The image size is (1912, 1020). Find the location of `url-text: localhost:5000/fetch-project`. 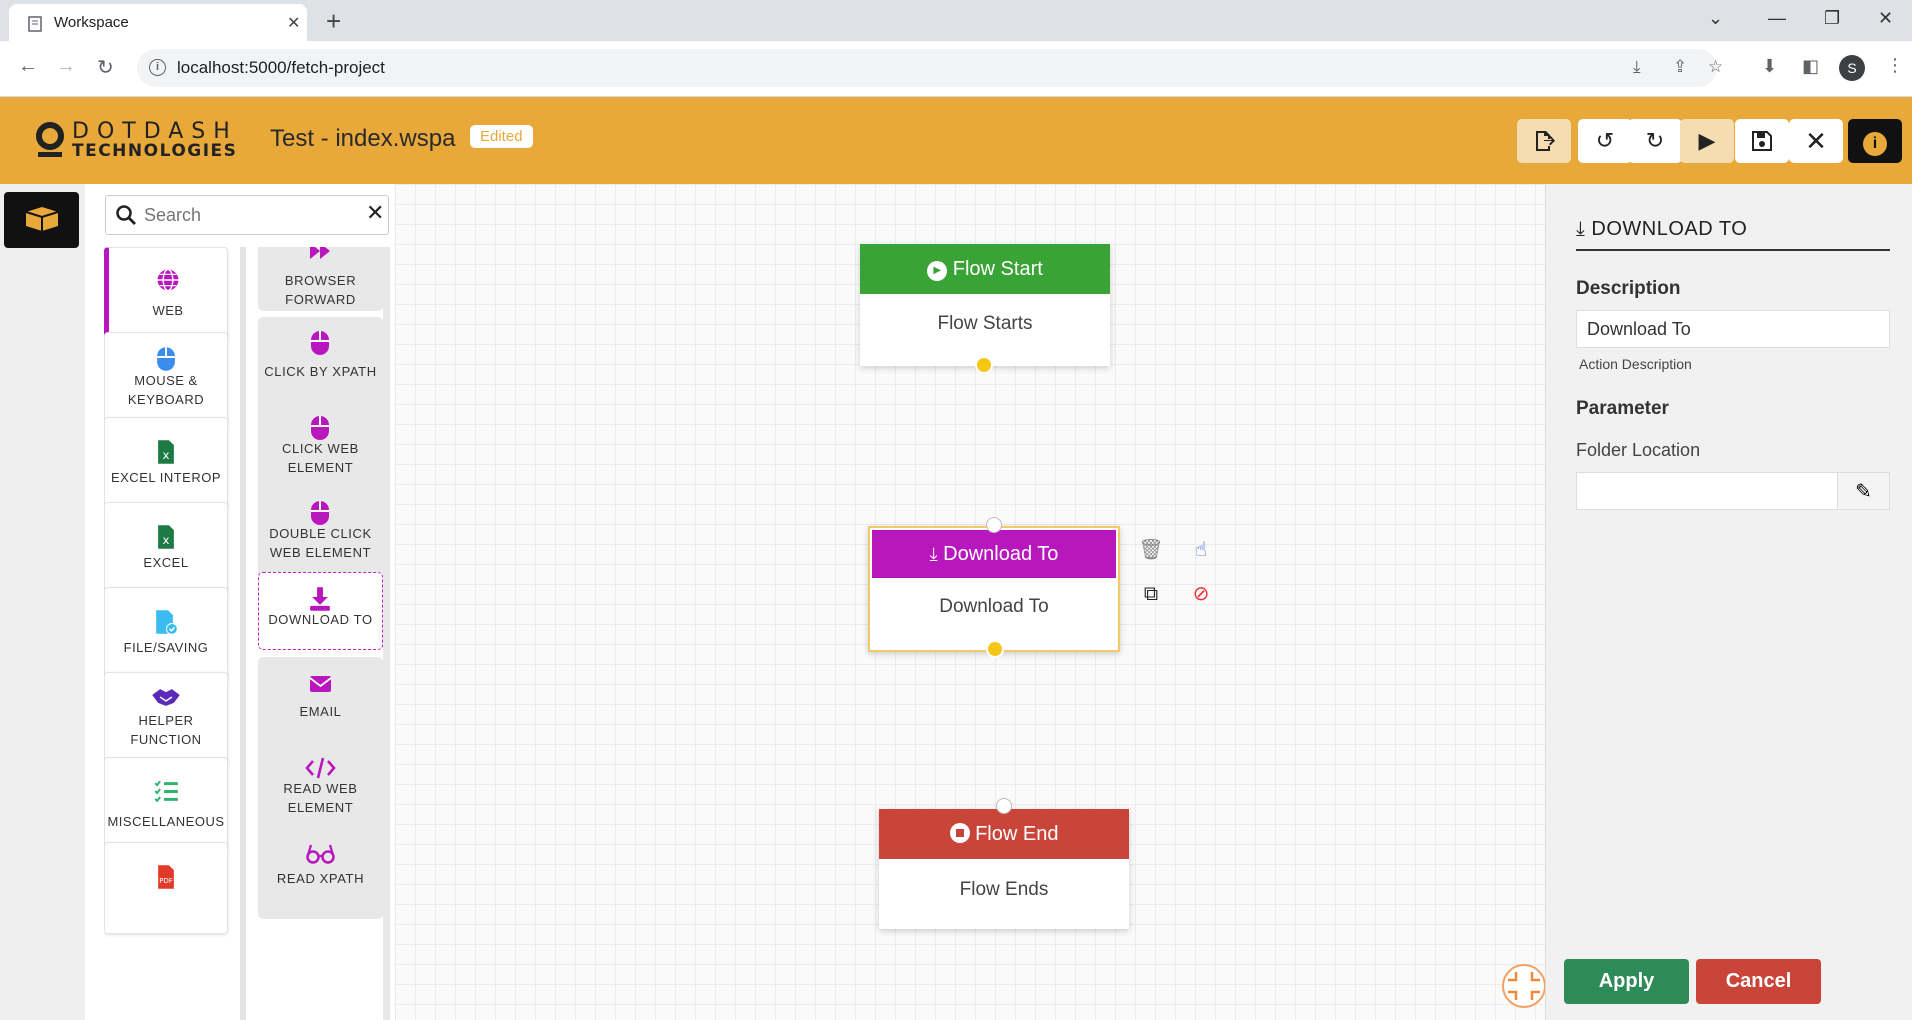

url-text: localhost:5000/fetch-project is located at coordinates (281, 68).